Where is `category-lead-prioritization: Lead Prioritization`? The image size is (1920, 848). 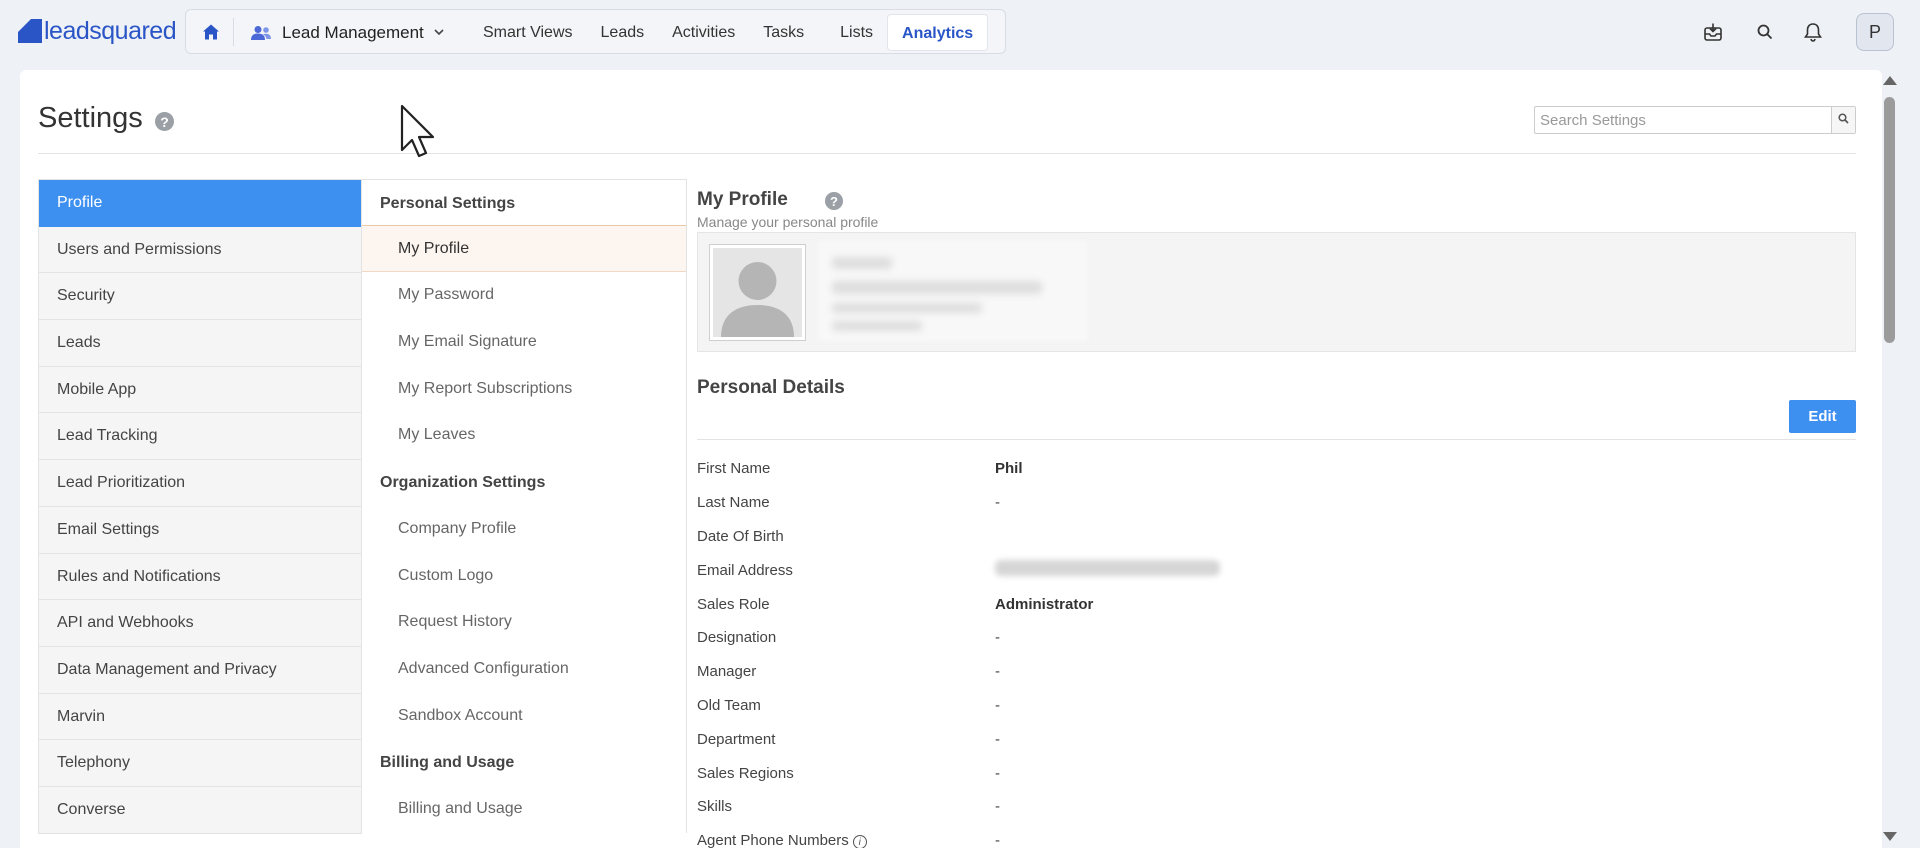
category-lead-prioritization: Lead Prioritization is located at coordinates (200, 483).